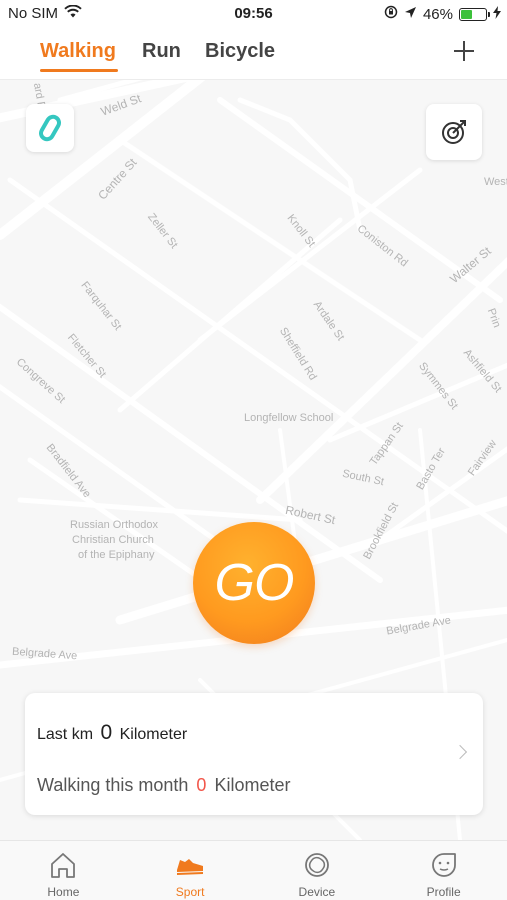  Describe the element at coordinates (289, 418) in the screenshot. I see `map-landmark-label: Longfellow School` at that location.